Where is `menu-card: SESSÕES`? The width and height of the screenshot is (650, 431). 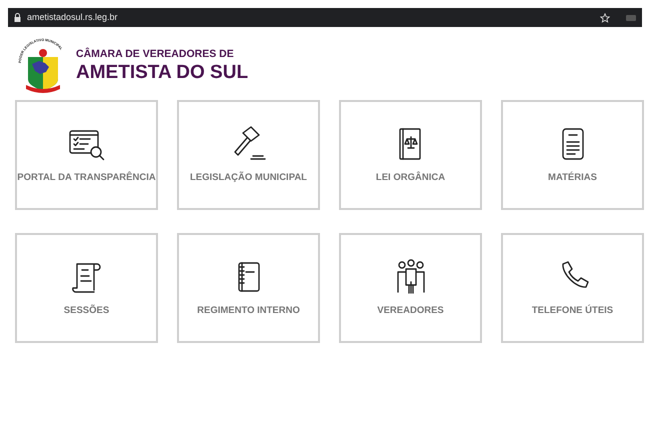
menu-card: SESSÕES is located at coordinates (86, 288).